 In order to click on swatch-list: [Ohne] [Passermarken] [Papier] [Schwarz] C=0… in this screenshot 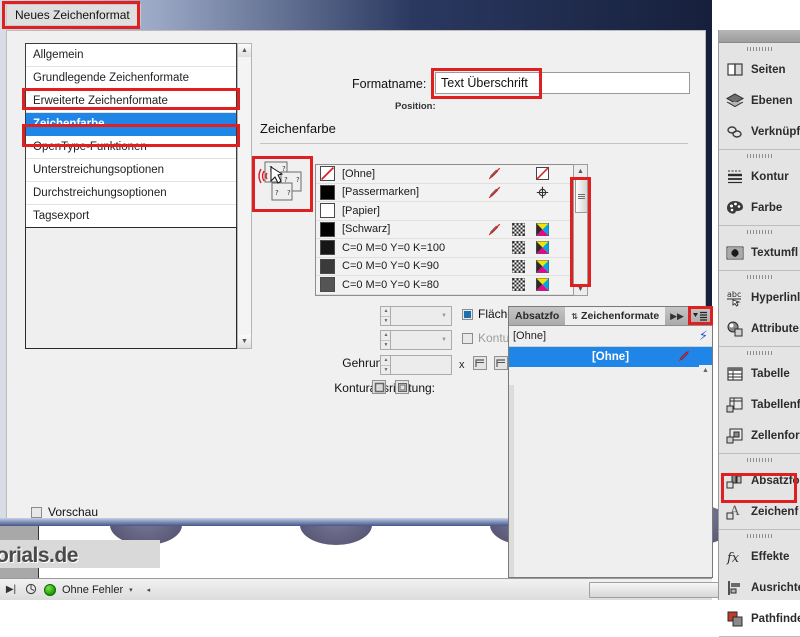, I will do `click(449, 230)`.